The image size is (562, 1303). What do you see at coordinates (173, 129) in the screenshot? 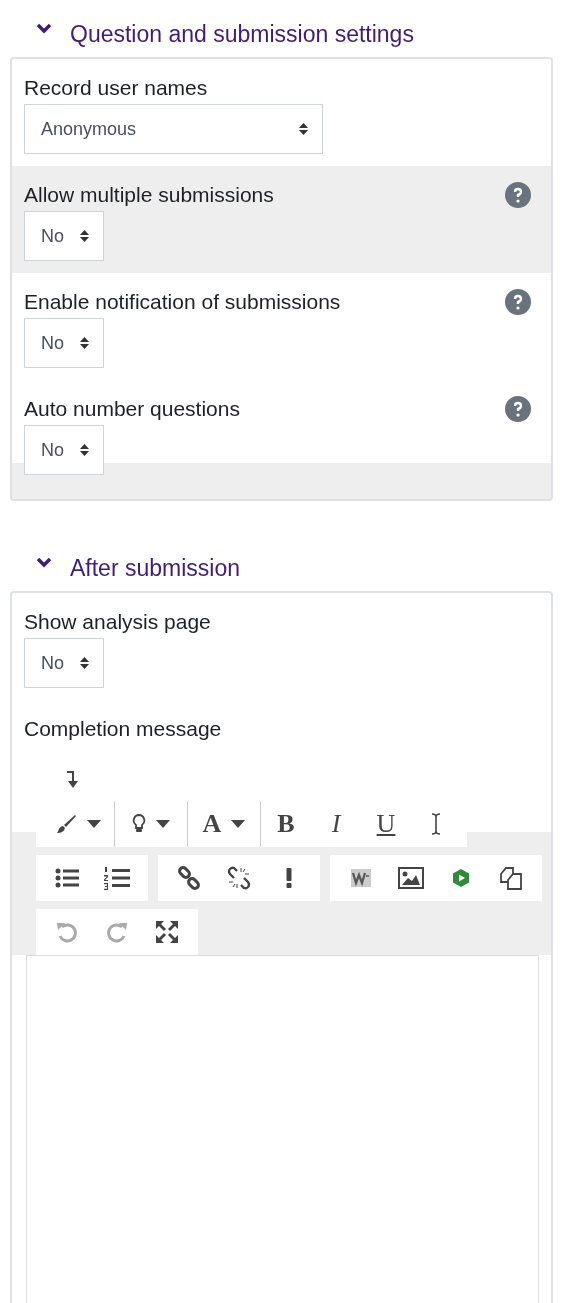
I see `select-field: Anonymous` at bounding box center [173, 129].